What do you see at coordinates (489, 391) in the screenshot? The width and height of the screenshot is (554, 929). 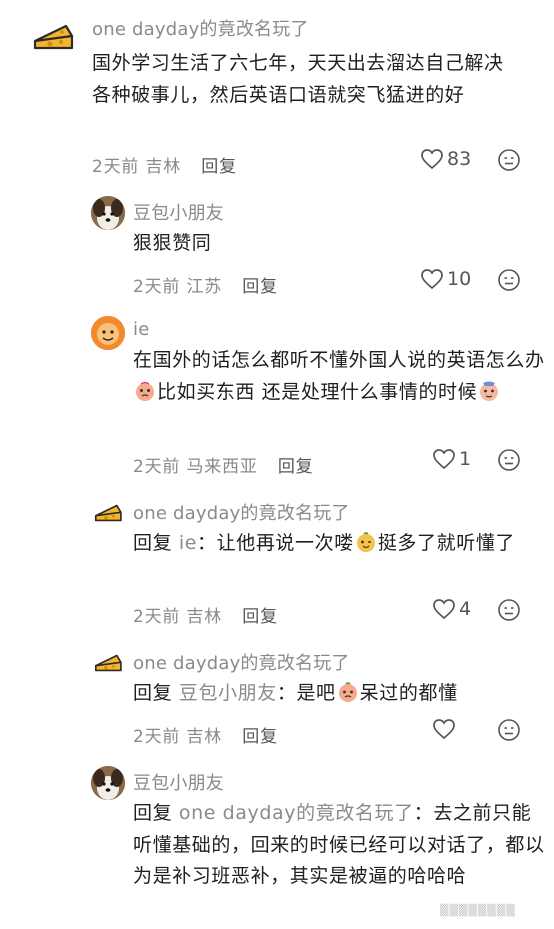 I see `sweating-face-emoji-icon` at bounding box center [489, 391].